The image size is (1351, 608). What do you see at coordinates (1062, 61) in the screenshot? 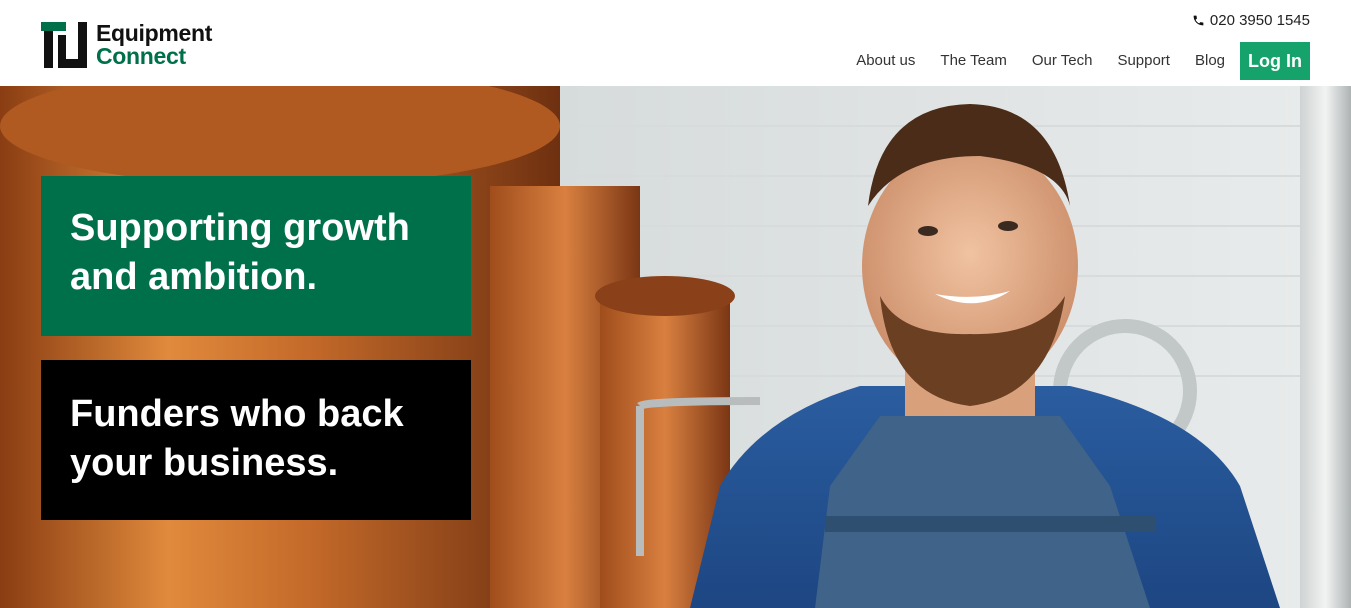
I see `nav-our-tech: Our Tech` at bounding box center [1062, 61].